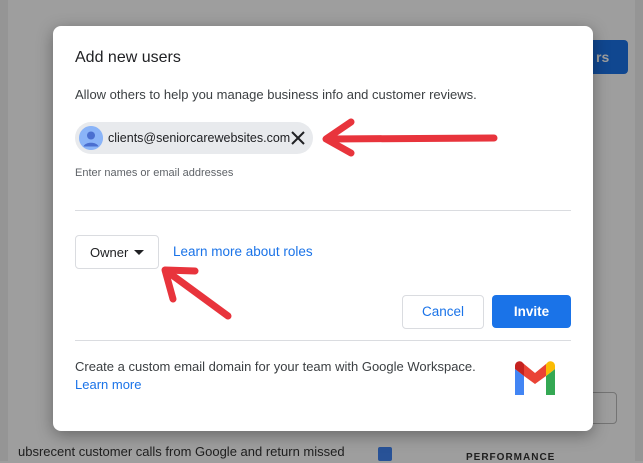 This screenshot has height=463, width=643. What do you see at coordinates (199, 138) in the screenshot?
I see `chip-email: clients@seniorcarewebsites.com` at bounding box center [199, 138].